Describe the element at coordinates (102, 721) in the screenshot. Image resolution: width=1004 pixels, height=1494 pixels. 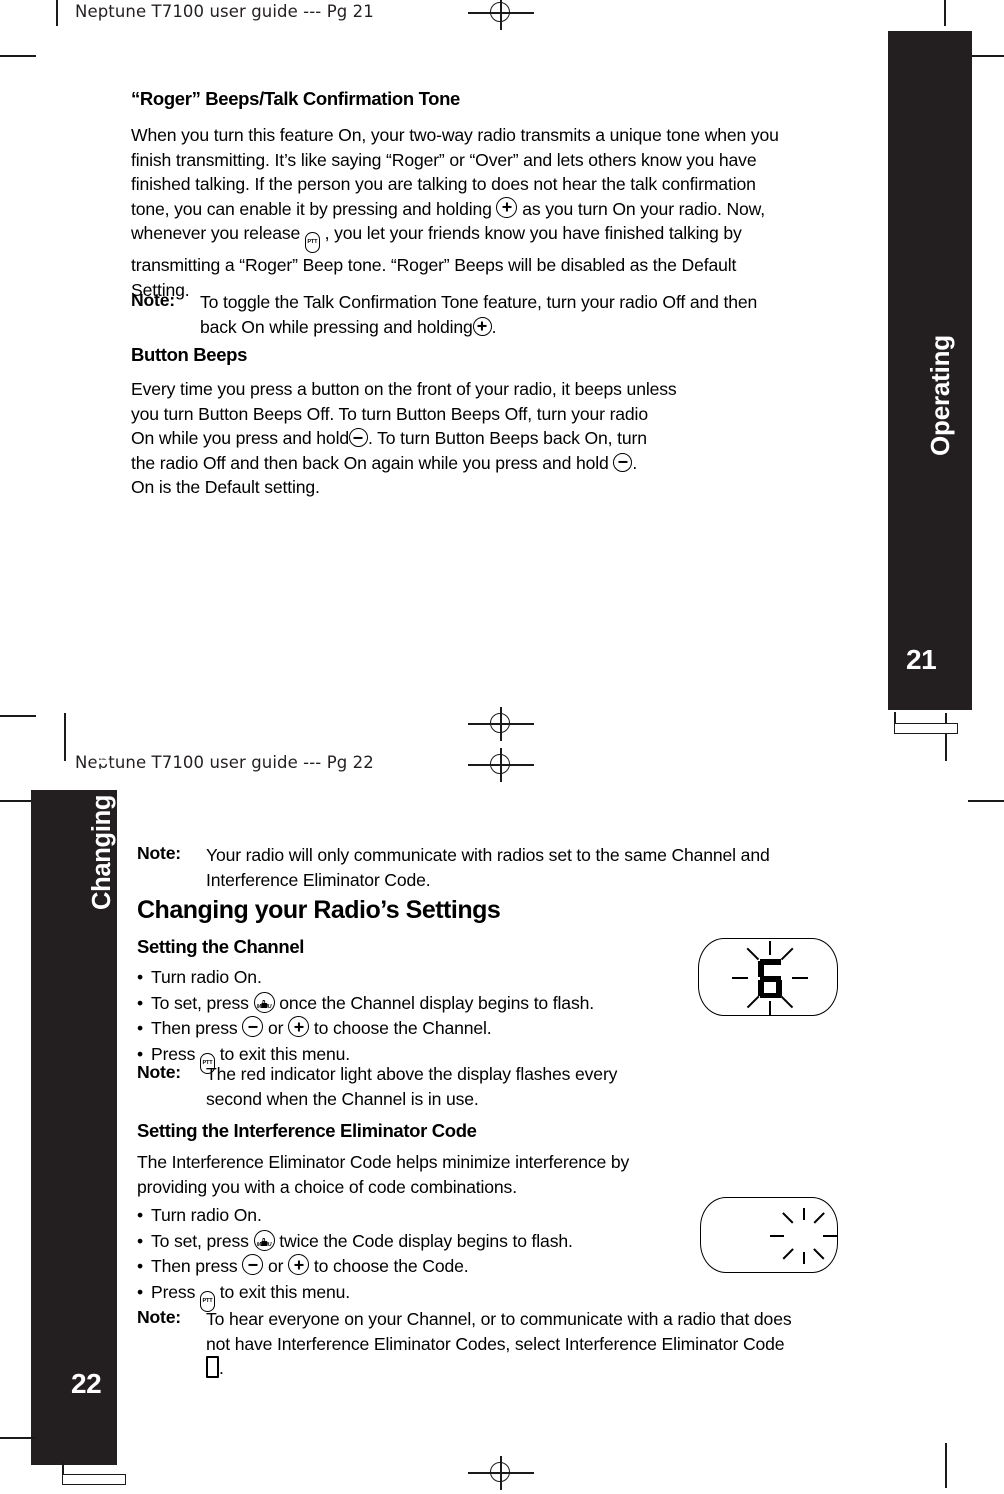
I see `sidebar-tab-label-changing-settings: Changing your Radio’s Settings` at that location.